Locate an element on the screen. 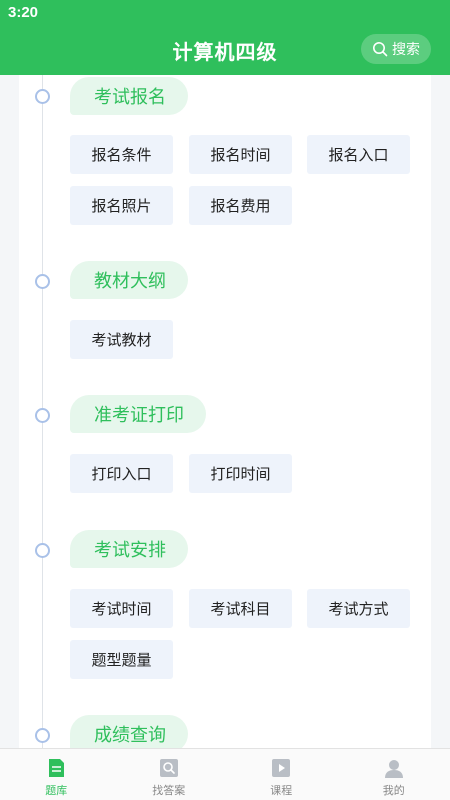  nav-item-course: 课程 is located at coordinates (281, 774).